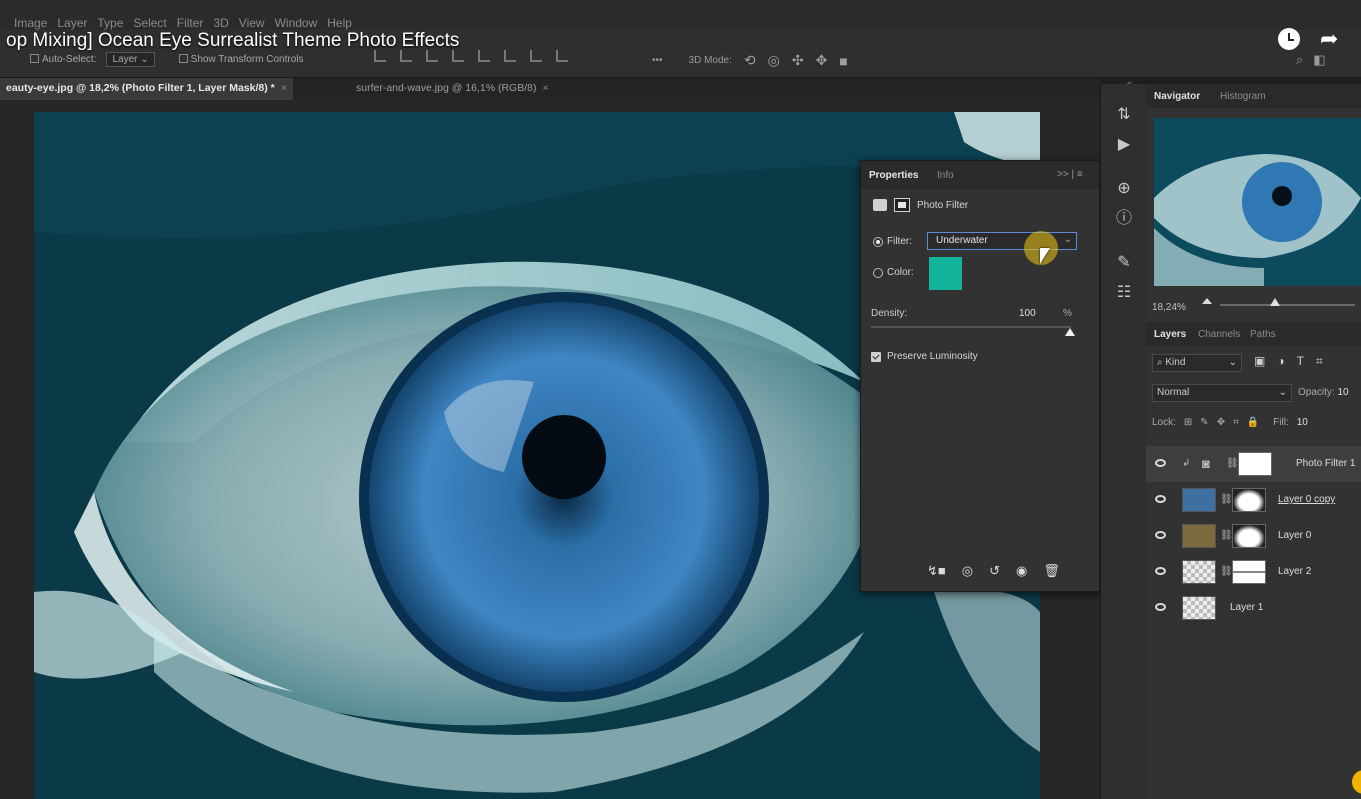  What do you see at coordinates (1275, 302) in the screenshot?
I see `zoom-slider-handle` at bounding box center [1275, 302].